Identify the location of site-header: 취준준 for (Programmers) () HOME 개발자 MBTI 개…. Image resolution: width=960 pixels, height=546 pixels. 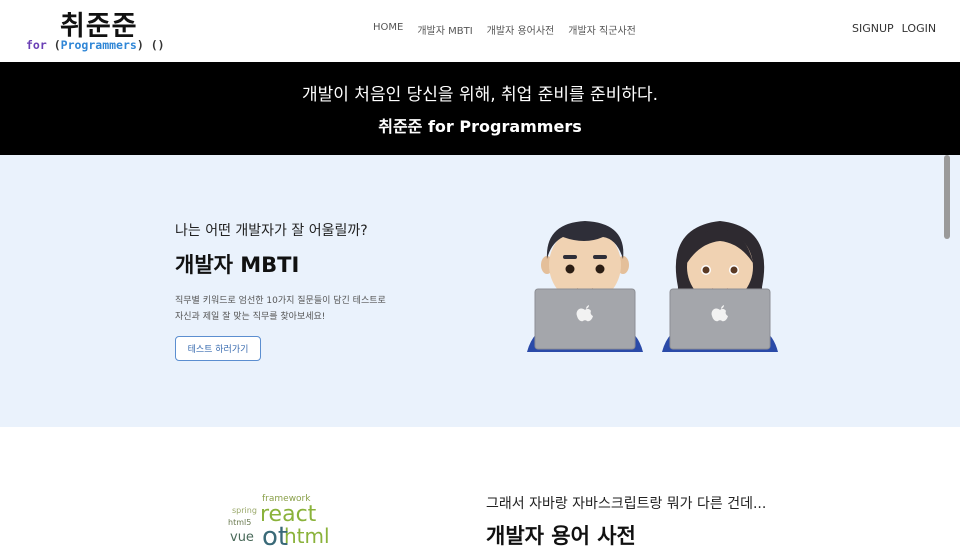
(480, 31).